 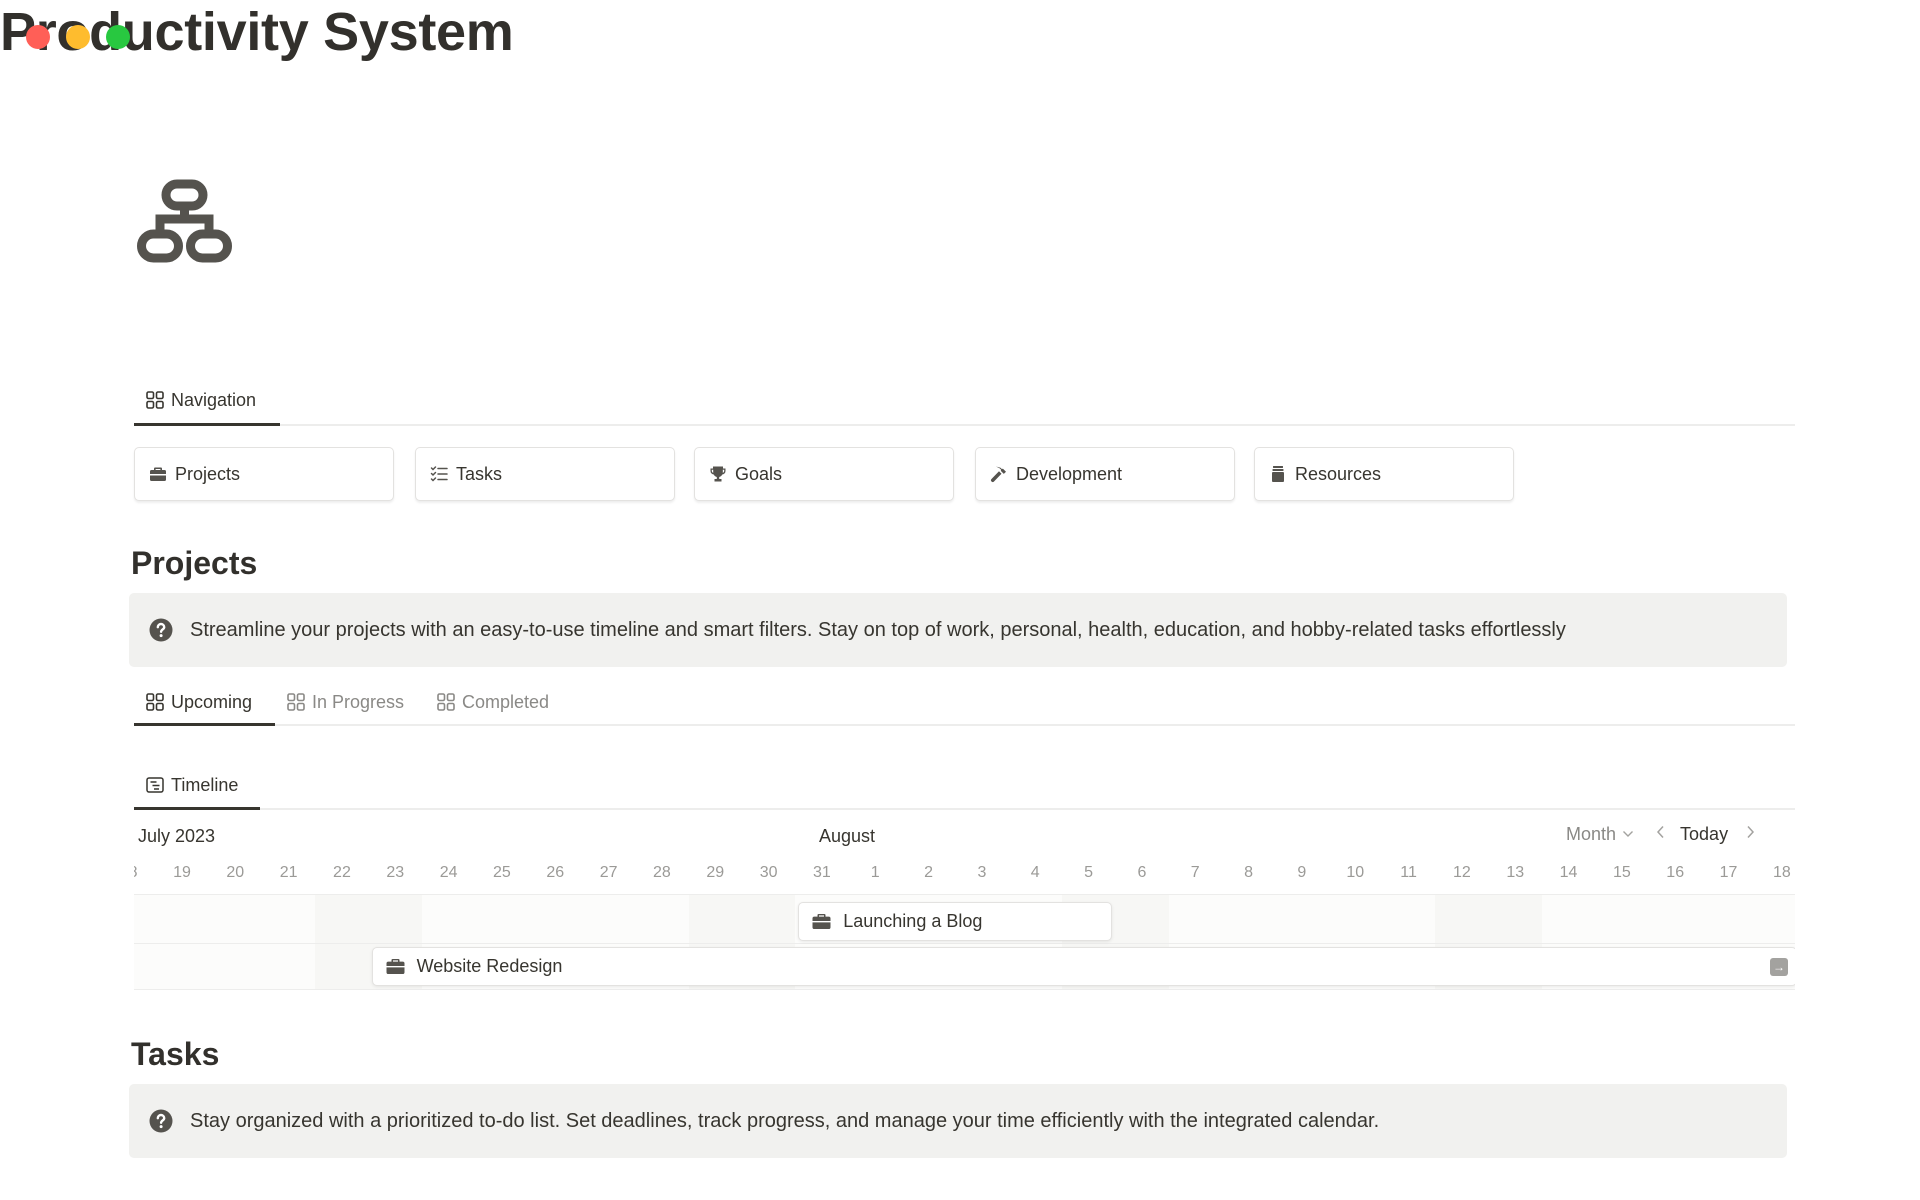 What do you see at coordinates (822, 872) in the screenshot?
I see `timeline-day-label: 31` at bounding box center [822, 872].